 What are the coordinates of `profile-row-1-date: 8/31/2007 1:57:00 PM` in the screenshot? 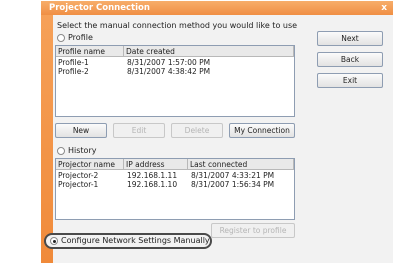 It's located at (168, 62).